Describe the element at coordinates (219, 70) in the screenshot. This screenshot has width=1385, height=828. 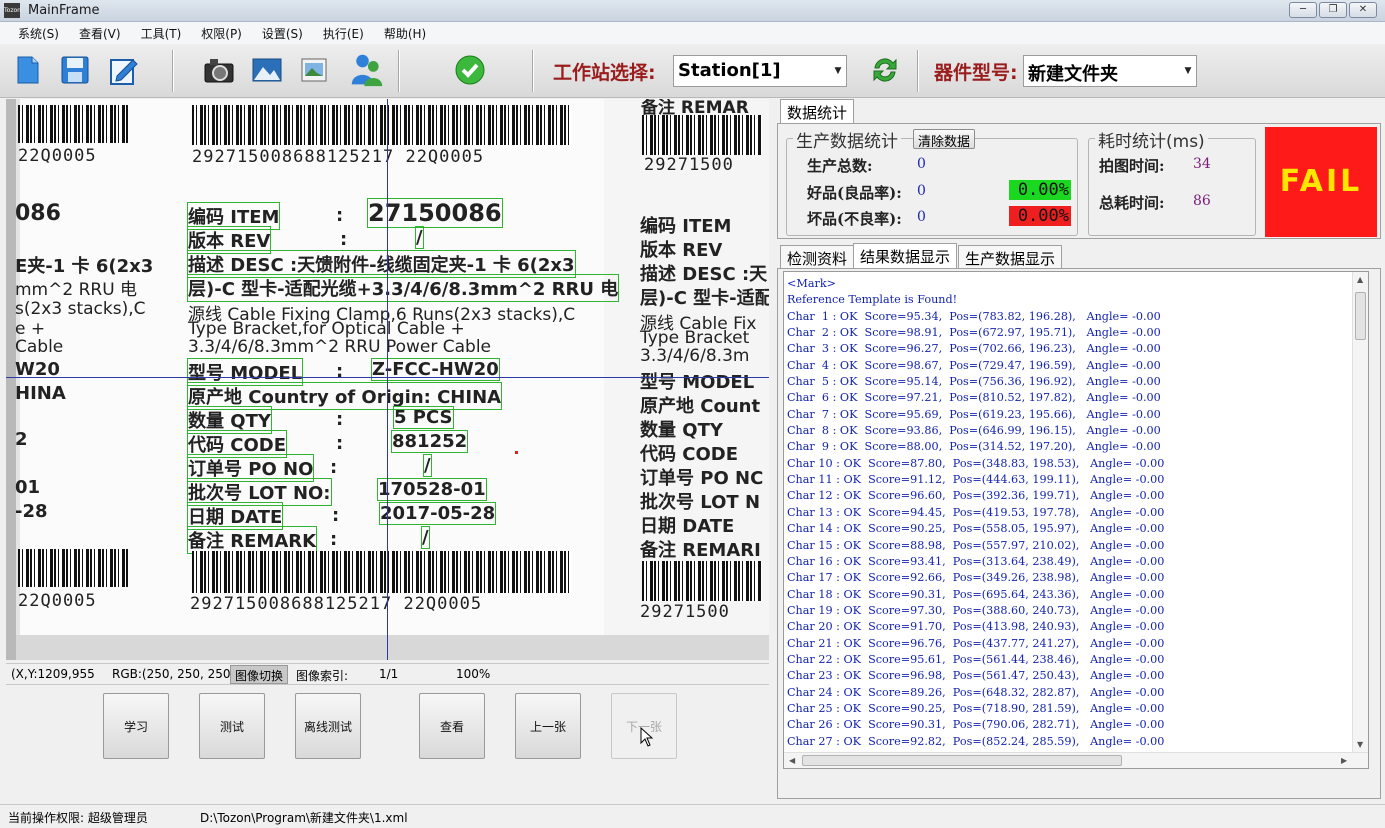
I see `camera-icon` at that location.